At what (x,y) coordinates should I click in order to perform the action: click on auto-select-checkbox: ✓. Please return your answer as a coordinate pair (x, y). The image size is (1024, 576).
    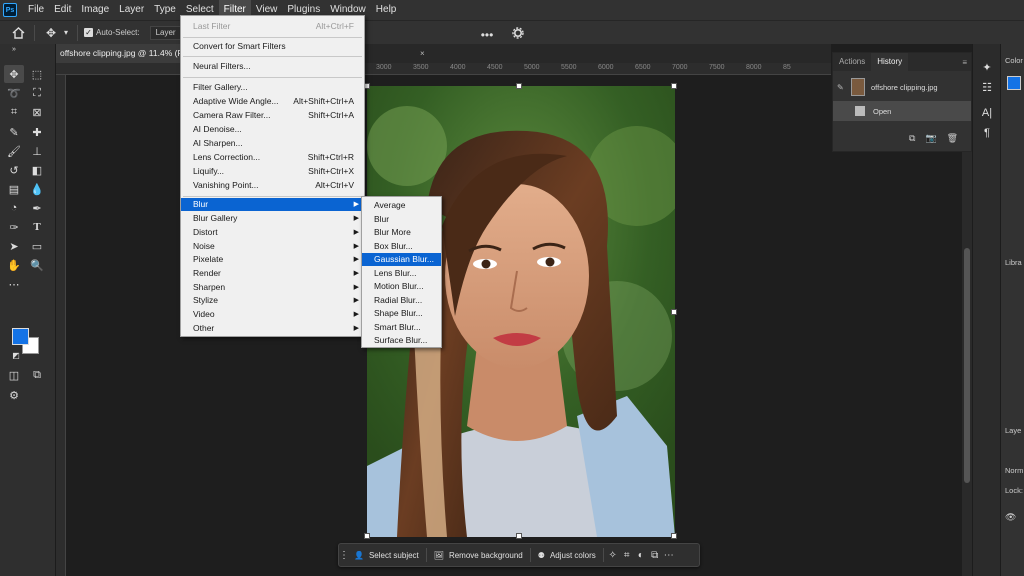
    Looking at the image, I should click on (88, 32).